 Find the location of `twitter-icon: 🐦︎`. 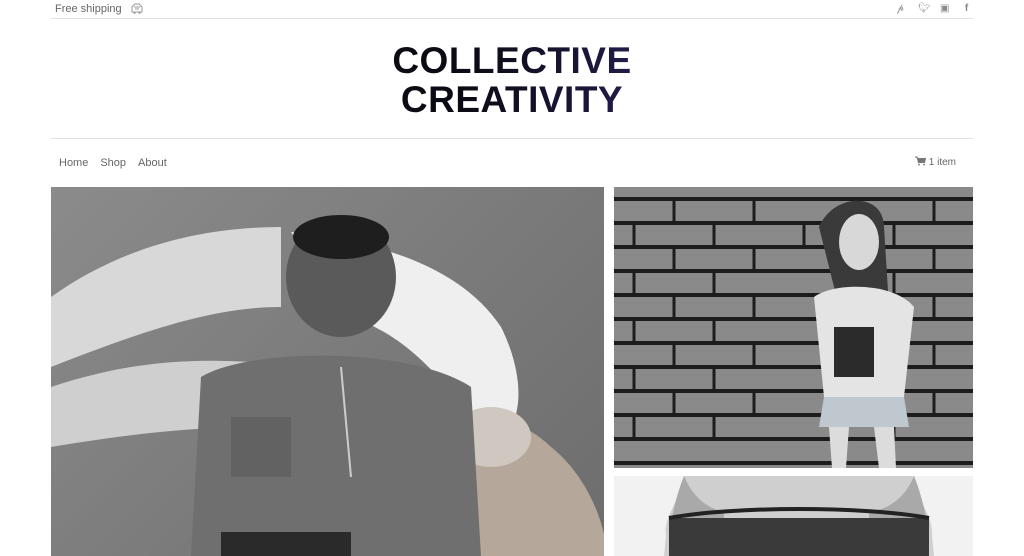

twitter-icon: 🐦︎ is located at coordinates (924, 9).